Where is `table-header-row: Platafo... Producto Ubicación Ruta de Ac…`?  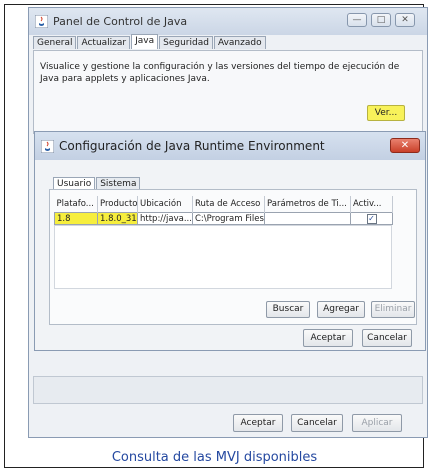
table-header-row: Platafo... Producto Ubicación Ruta de Ac… is located at coordinates (223, 204).